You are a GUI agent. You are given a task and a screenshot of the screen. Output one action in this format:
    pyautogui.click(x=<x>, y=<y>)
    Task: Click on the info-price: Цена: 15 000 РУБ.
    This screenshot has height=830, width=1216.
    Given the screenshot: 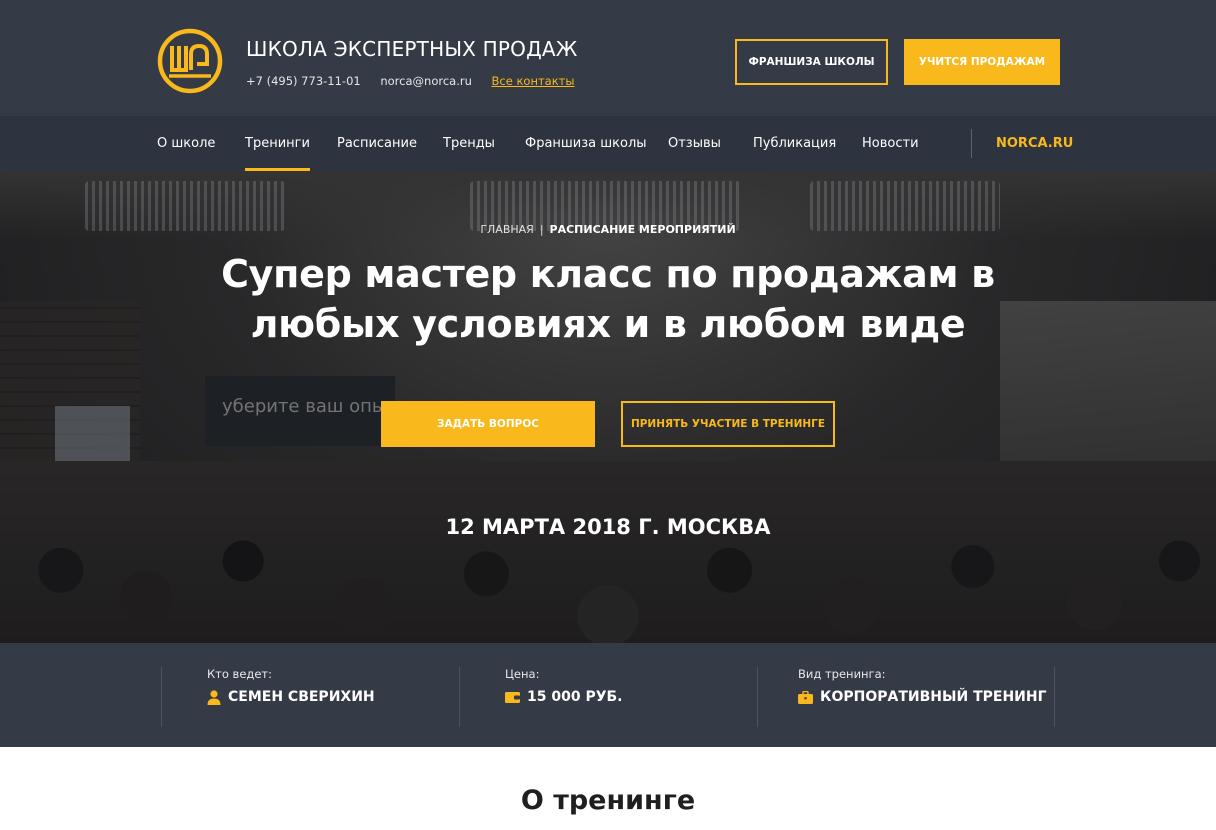 What is the action you would take?
    pyautogui.click(x=564, y=697)
    